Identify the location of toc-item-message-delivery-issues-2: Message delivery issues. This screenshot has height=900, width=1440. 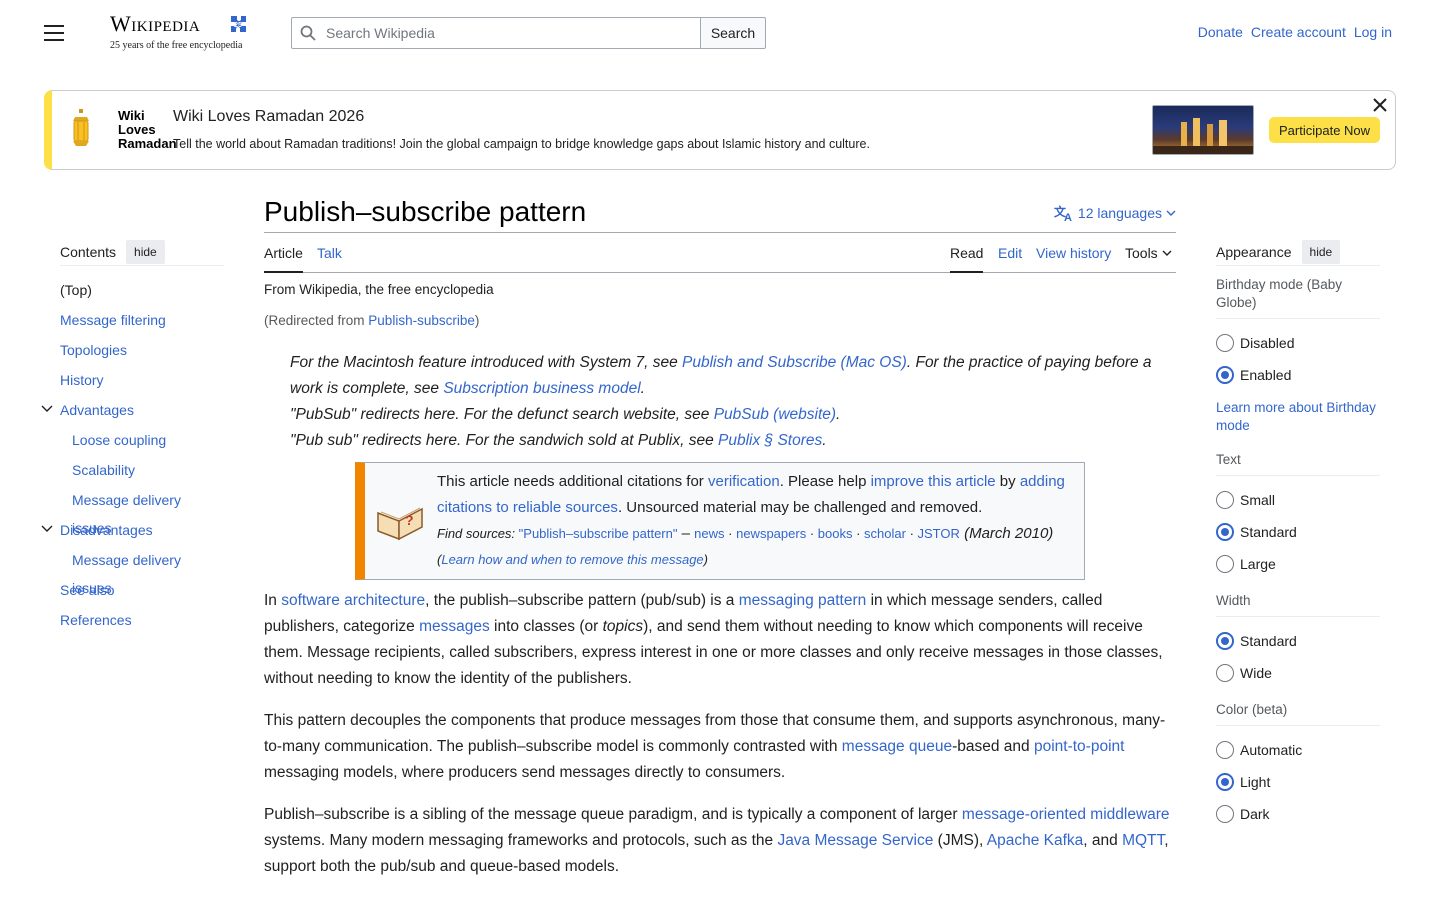
(142, 571).